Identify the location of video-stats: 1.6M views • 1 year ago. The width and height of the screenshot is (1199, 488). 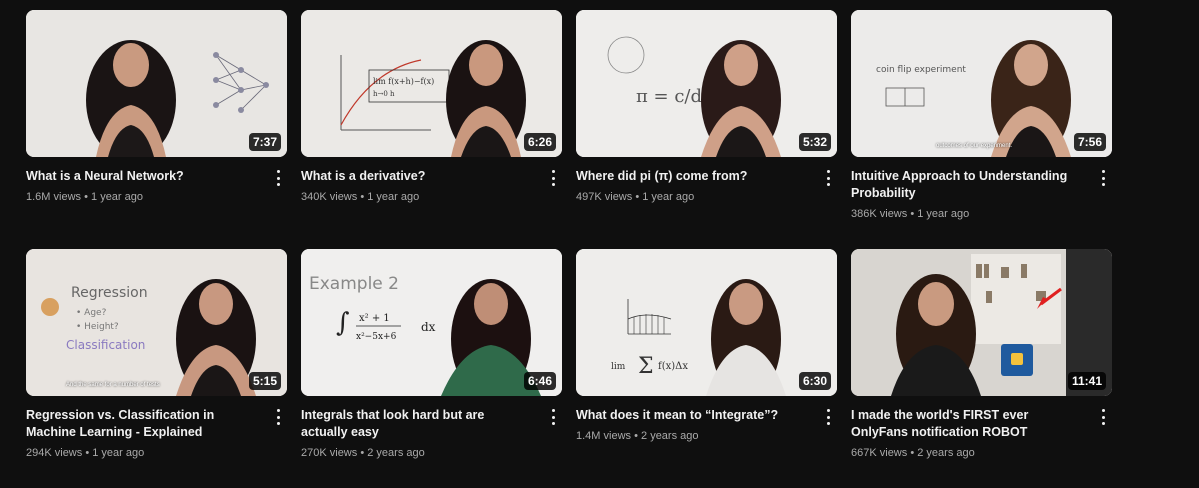
(141, 197).